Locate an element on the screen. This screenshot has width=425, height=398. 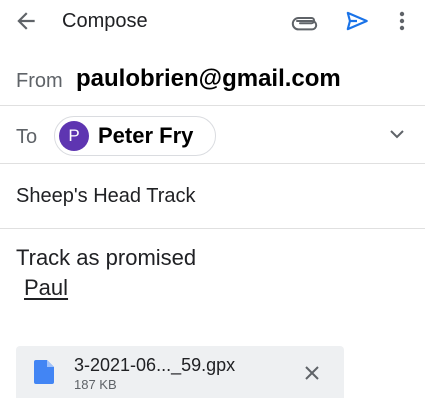
compose-toolbar: Compose is located at coordinates (212, 22).